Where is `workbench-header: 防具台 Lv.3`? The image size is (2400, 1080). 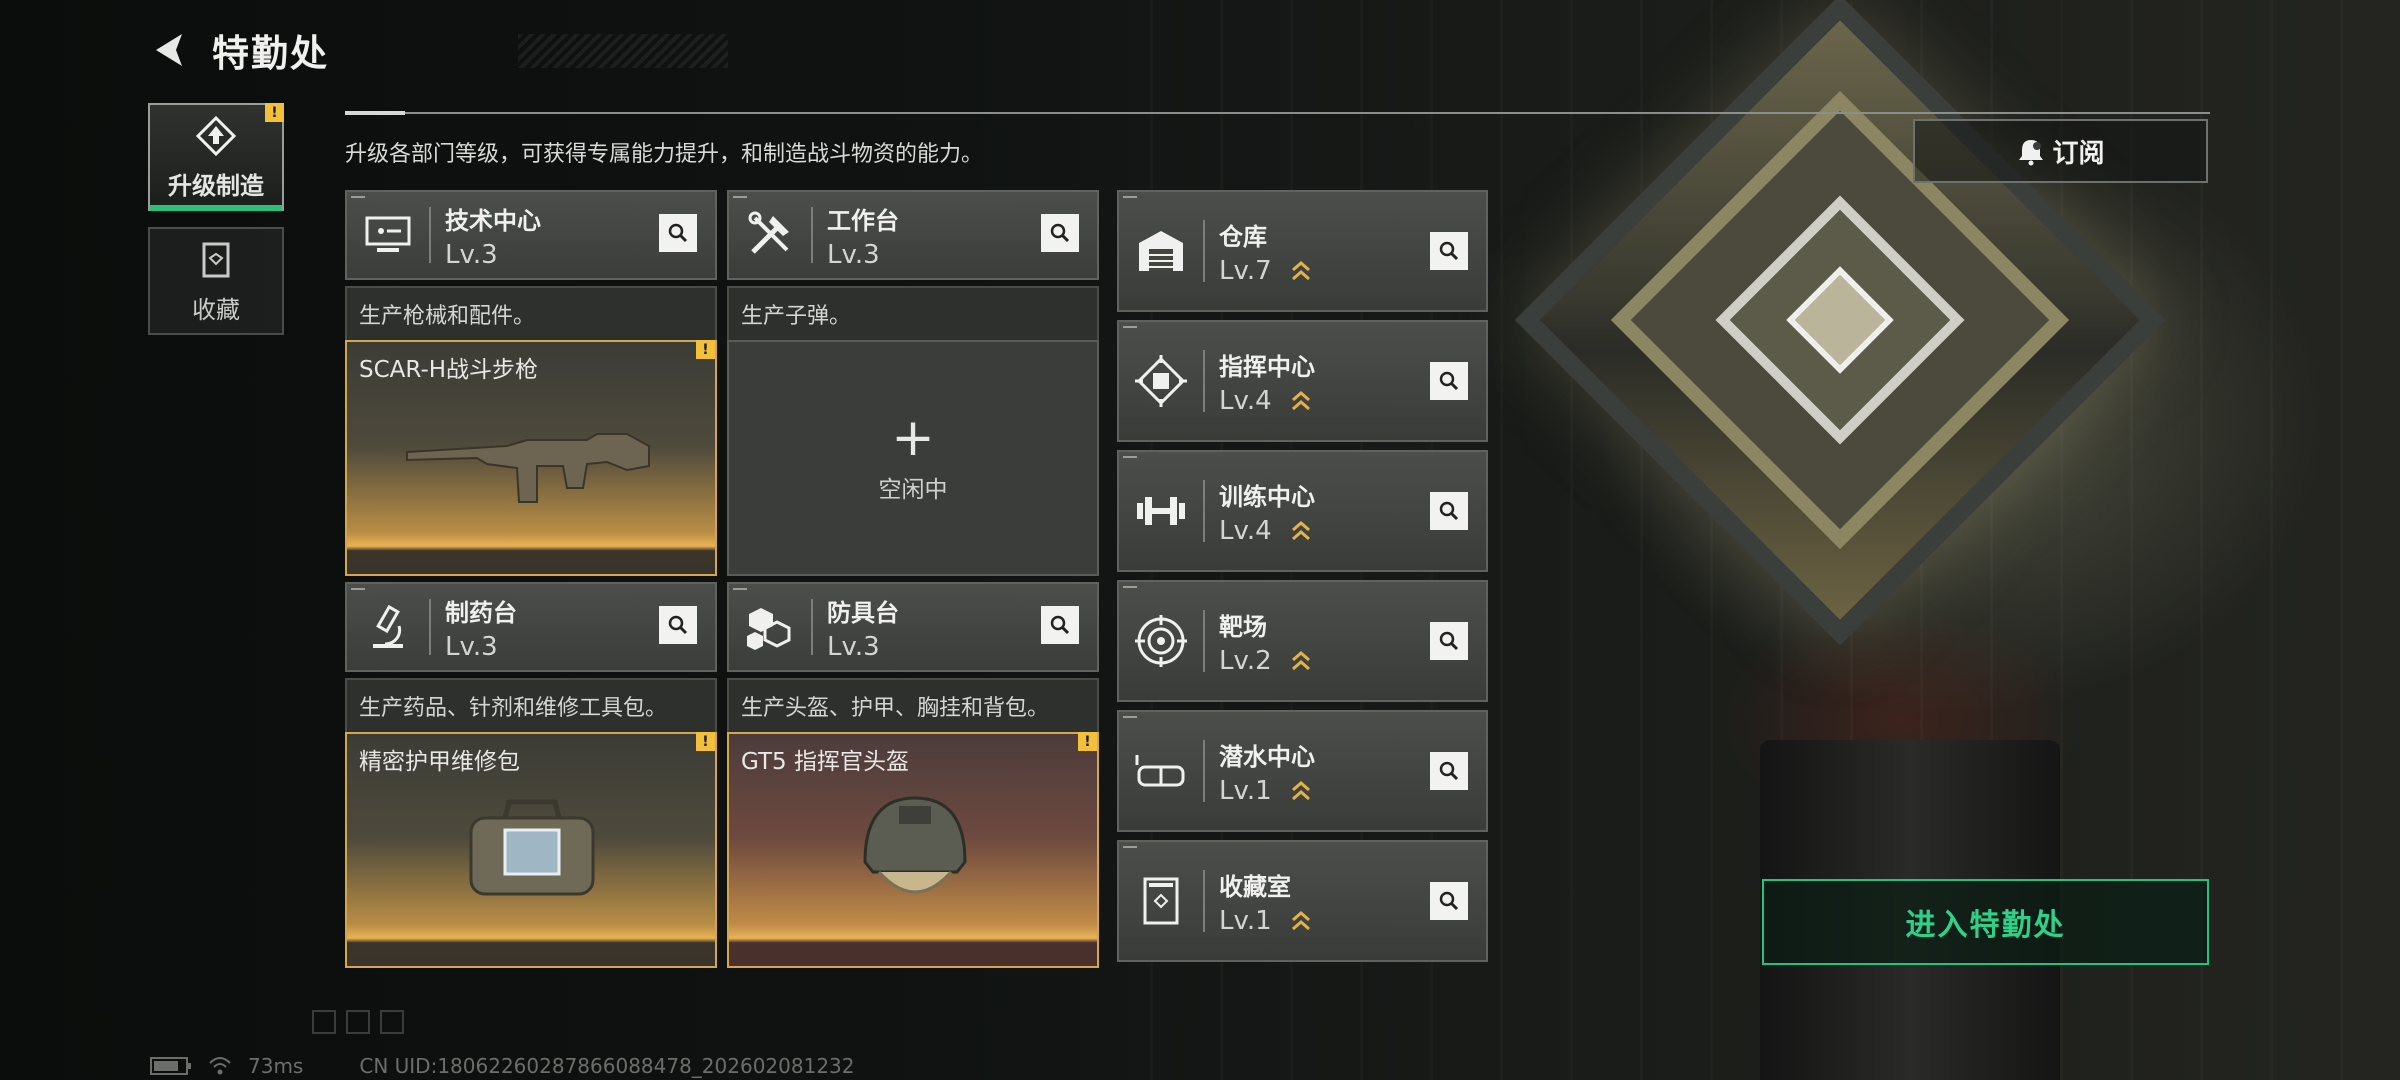
workbench-header: 防具台 Lv.3 is located at coordinates (913, 627).